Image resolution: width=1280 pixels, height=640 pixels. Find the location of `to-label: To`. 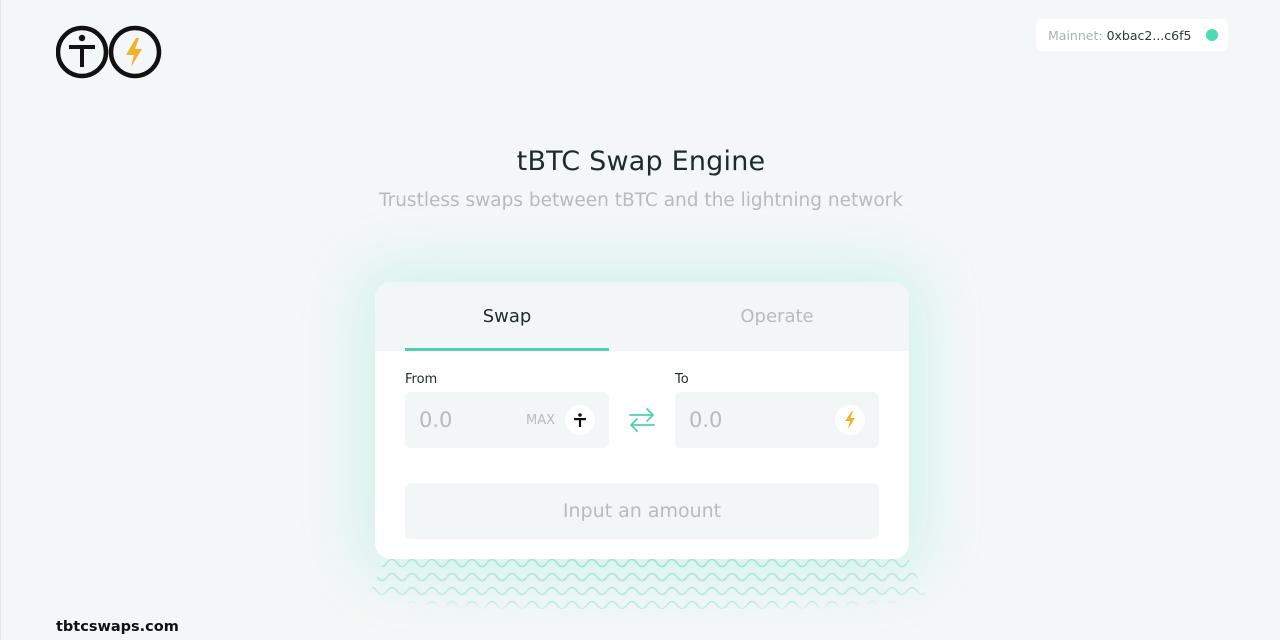

to-label: To is located at coordinates (682, 379).